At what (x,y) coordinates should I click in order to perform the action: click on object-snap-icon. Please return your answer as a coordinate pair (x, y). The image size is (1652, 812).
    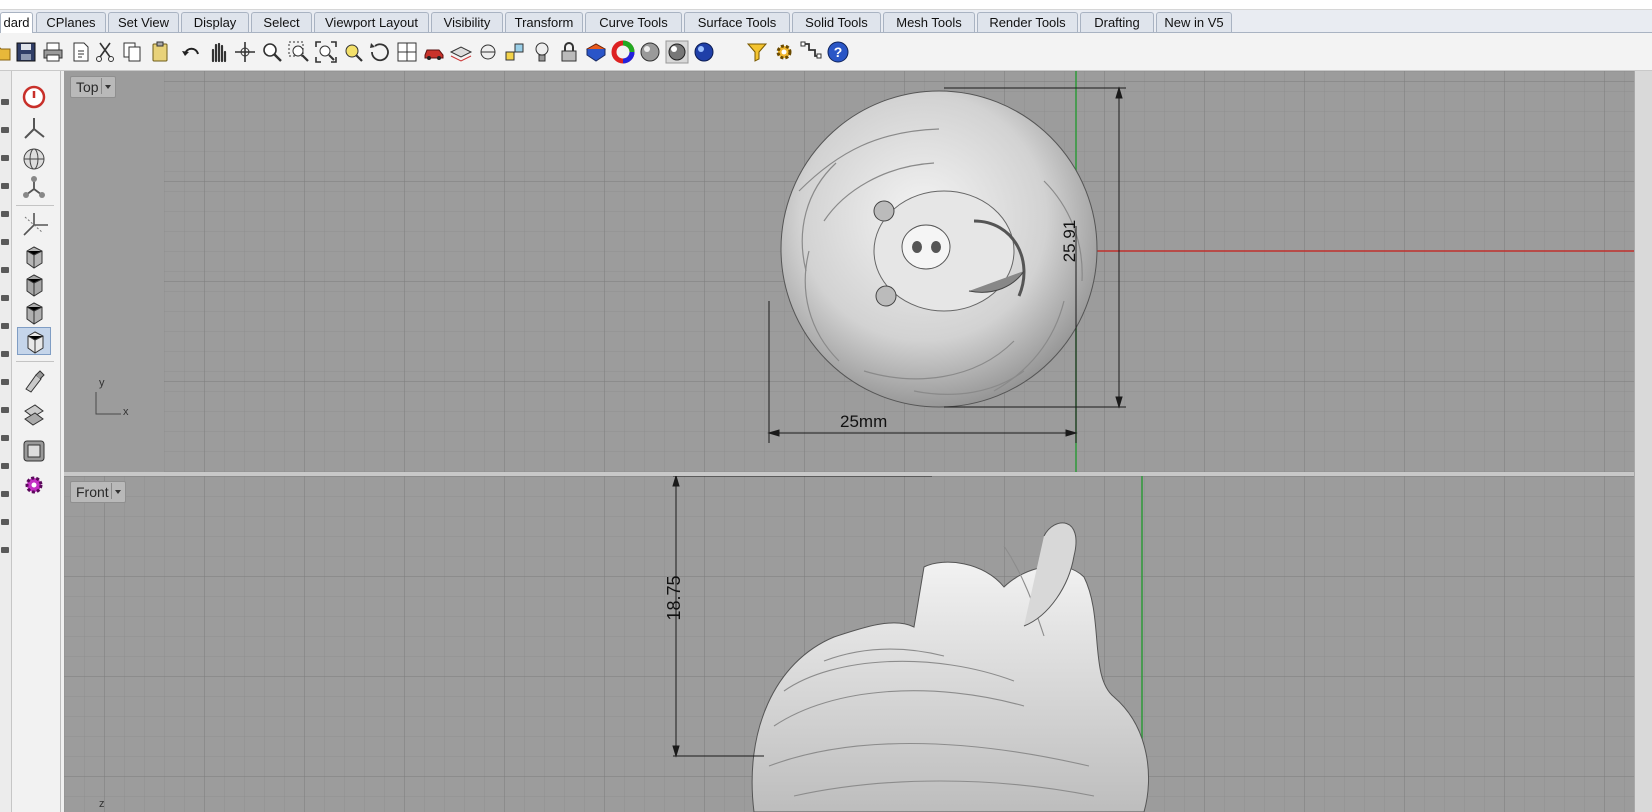
    Looking at the image, I should click on (515, 52).